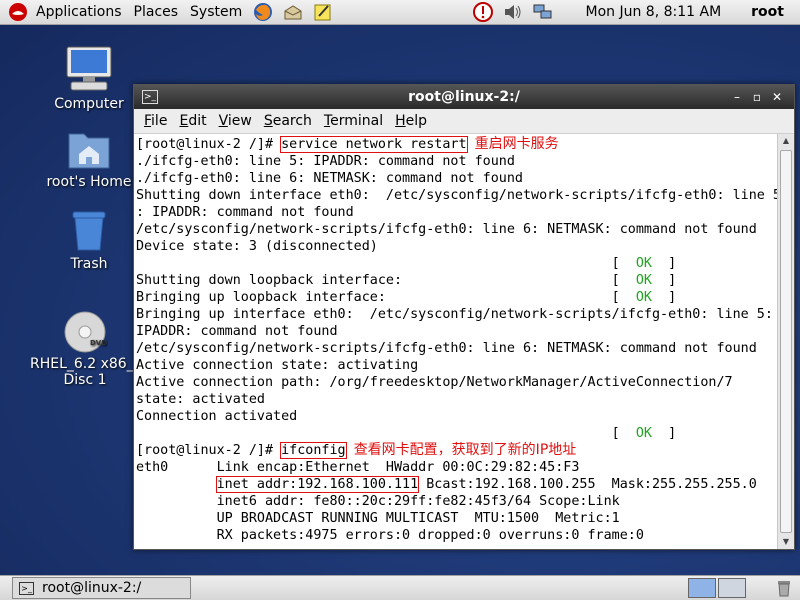  Describe the element at coordinates (777, 97) in the screenshot. I see `close-button: ✕` at that location.